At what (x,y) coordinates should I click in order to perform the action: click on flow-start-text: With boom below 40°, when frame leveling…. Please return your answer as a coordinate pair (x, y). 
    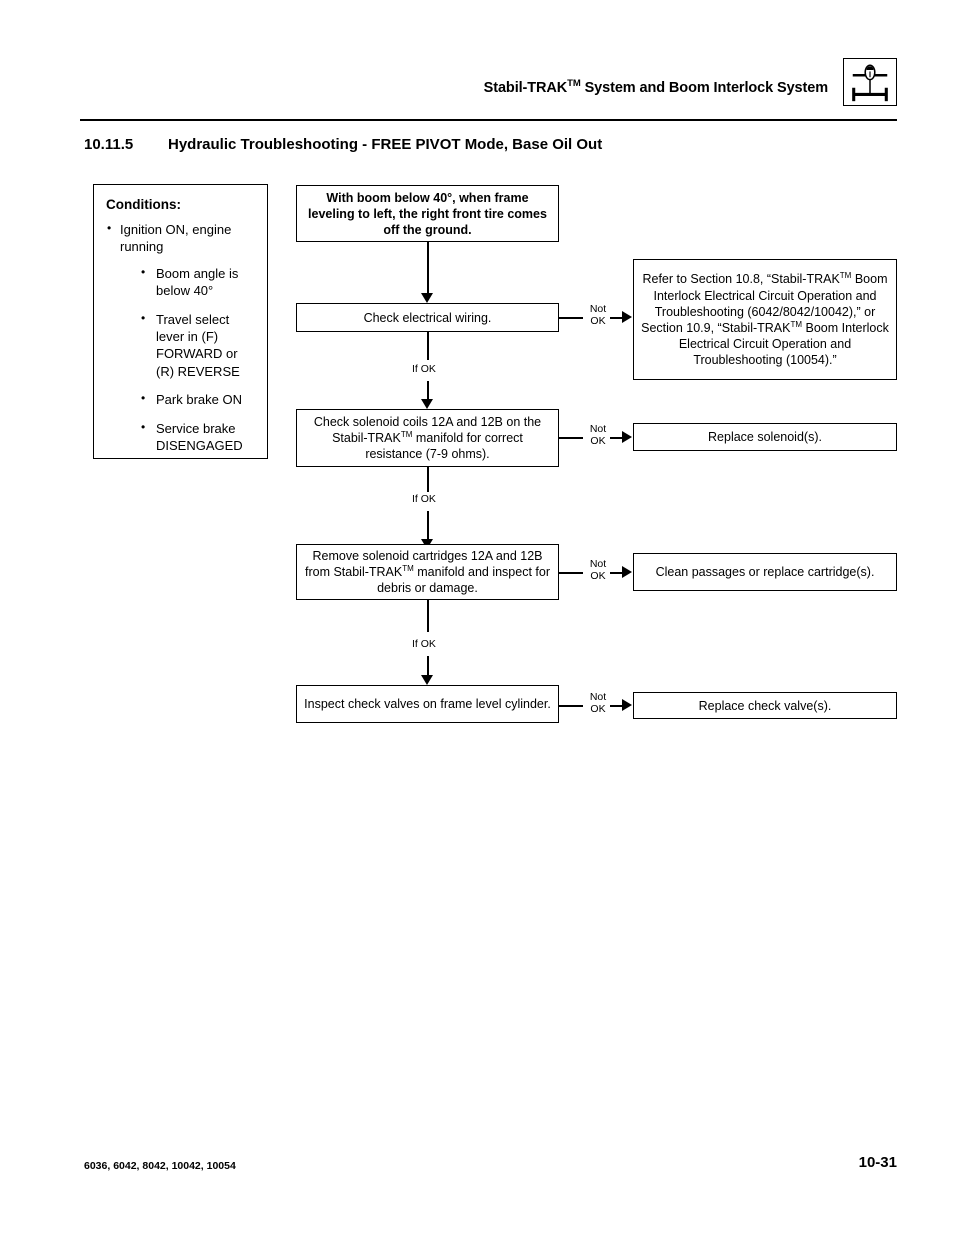
    Looking at the image, I should click on (427, 213).